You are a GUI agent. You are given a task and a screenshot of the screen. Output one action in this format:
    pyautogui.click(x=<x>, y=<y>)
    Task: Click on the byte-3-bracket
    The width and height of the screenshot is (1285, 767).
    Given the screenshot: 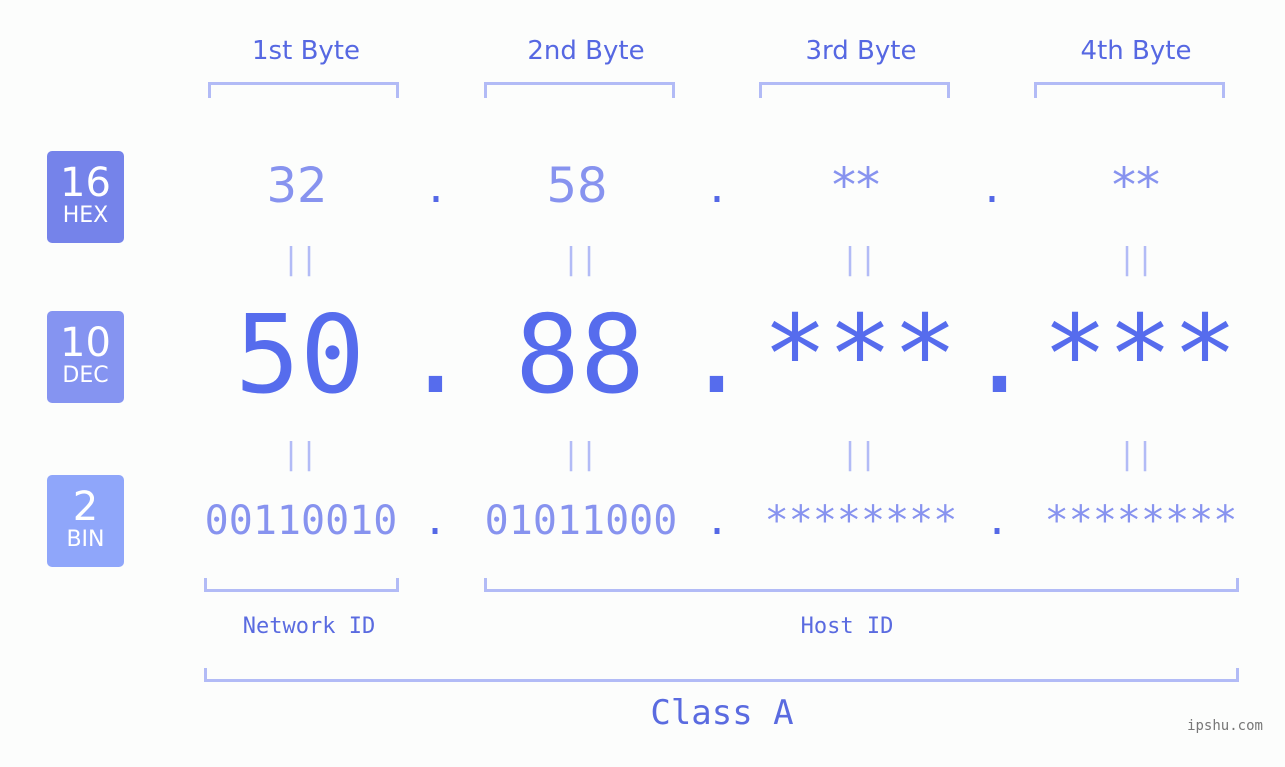 What is the action you would take?
    pyautogui.click(x=854, y=90)
    